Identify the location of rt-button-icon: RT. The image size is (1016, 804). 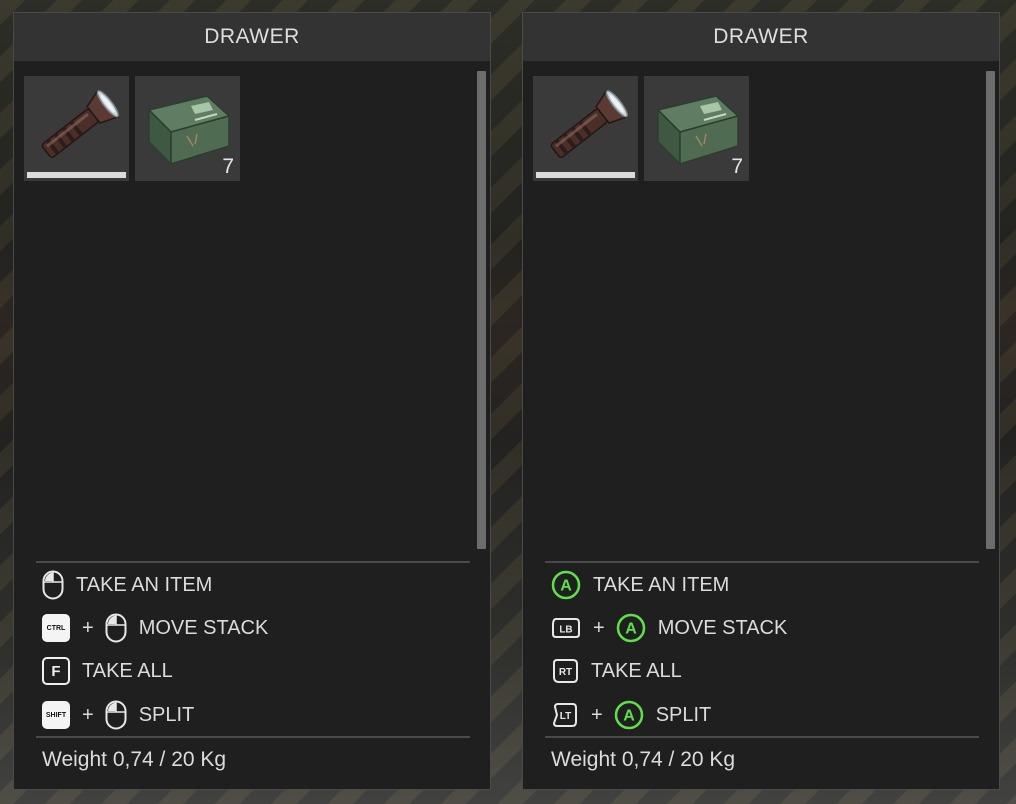
(565, 671).